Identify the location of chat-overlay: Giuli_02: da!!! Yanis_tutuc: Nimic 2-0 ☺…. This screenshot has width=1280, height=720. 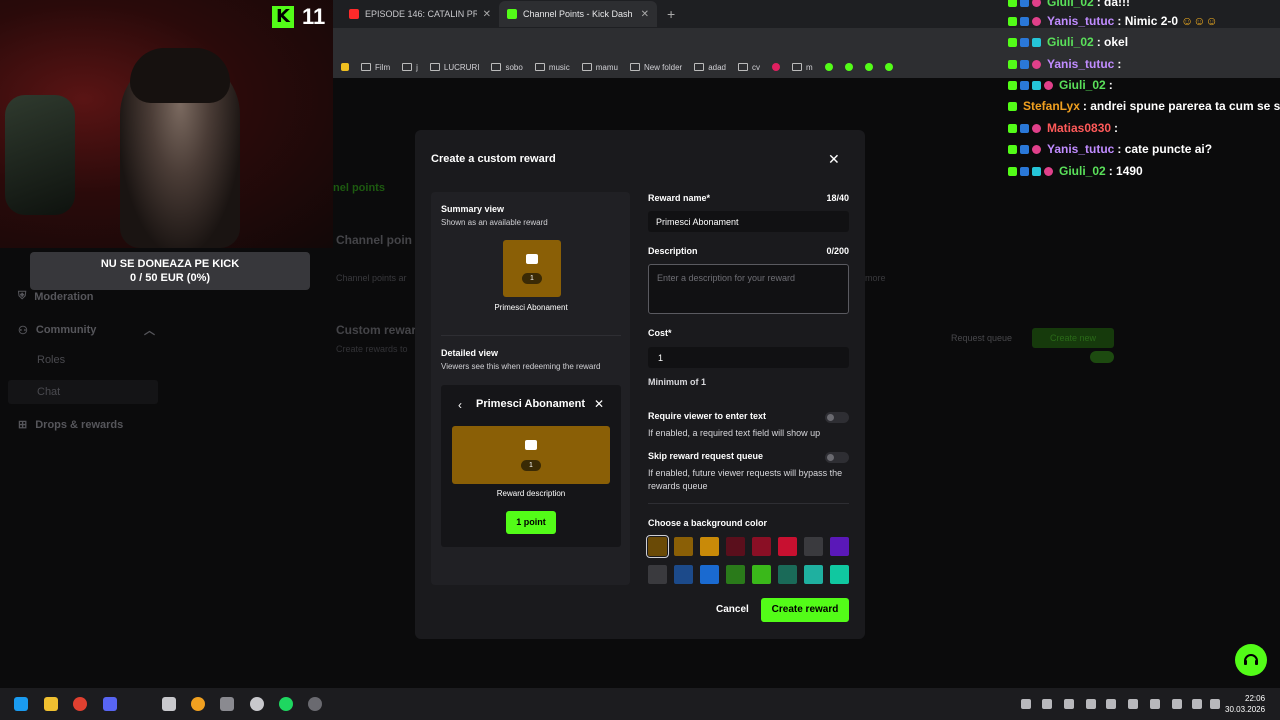
(1144, 90).